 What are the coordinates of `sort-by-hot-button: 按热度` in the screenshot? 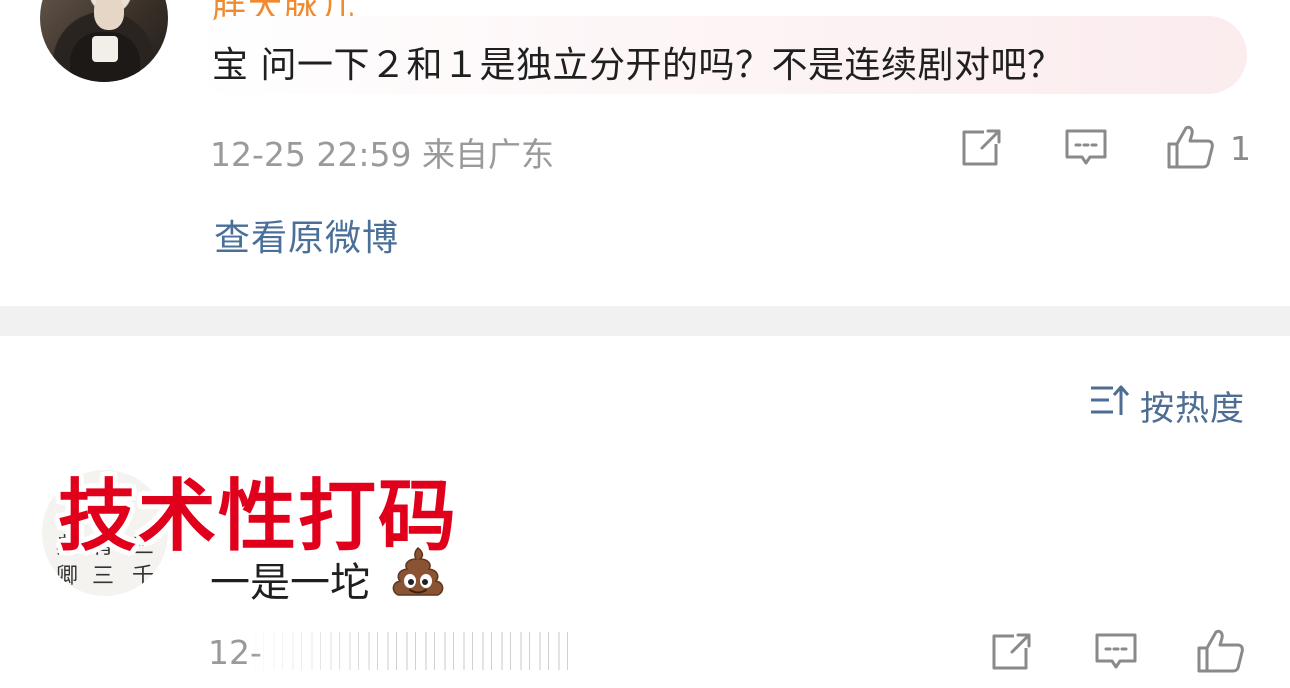 It's located at (1192, 405).